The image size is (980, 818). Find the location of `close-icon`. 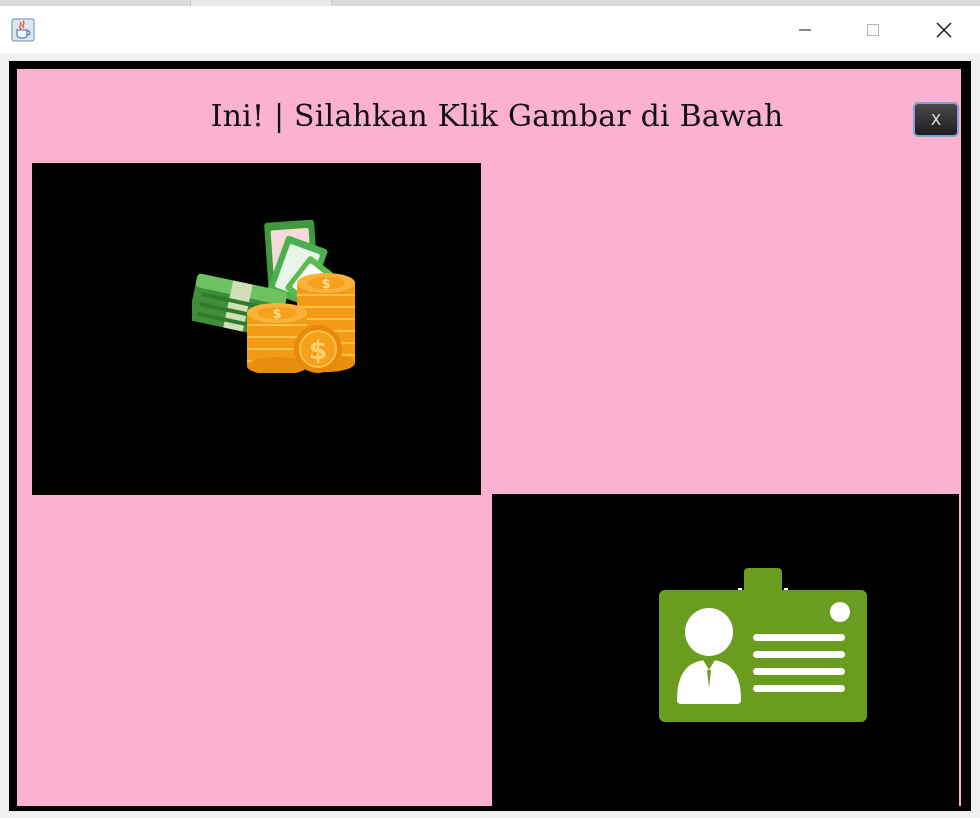

close-icon is located at coordinates (944, 29).